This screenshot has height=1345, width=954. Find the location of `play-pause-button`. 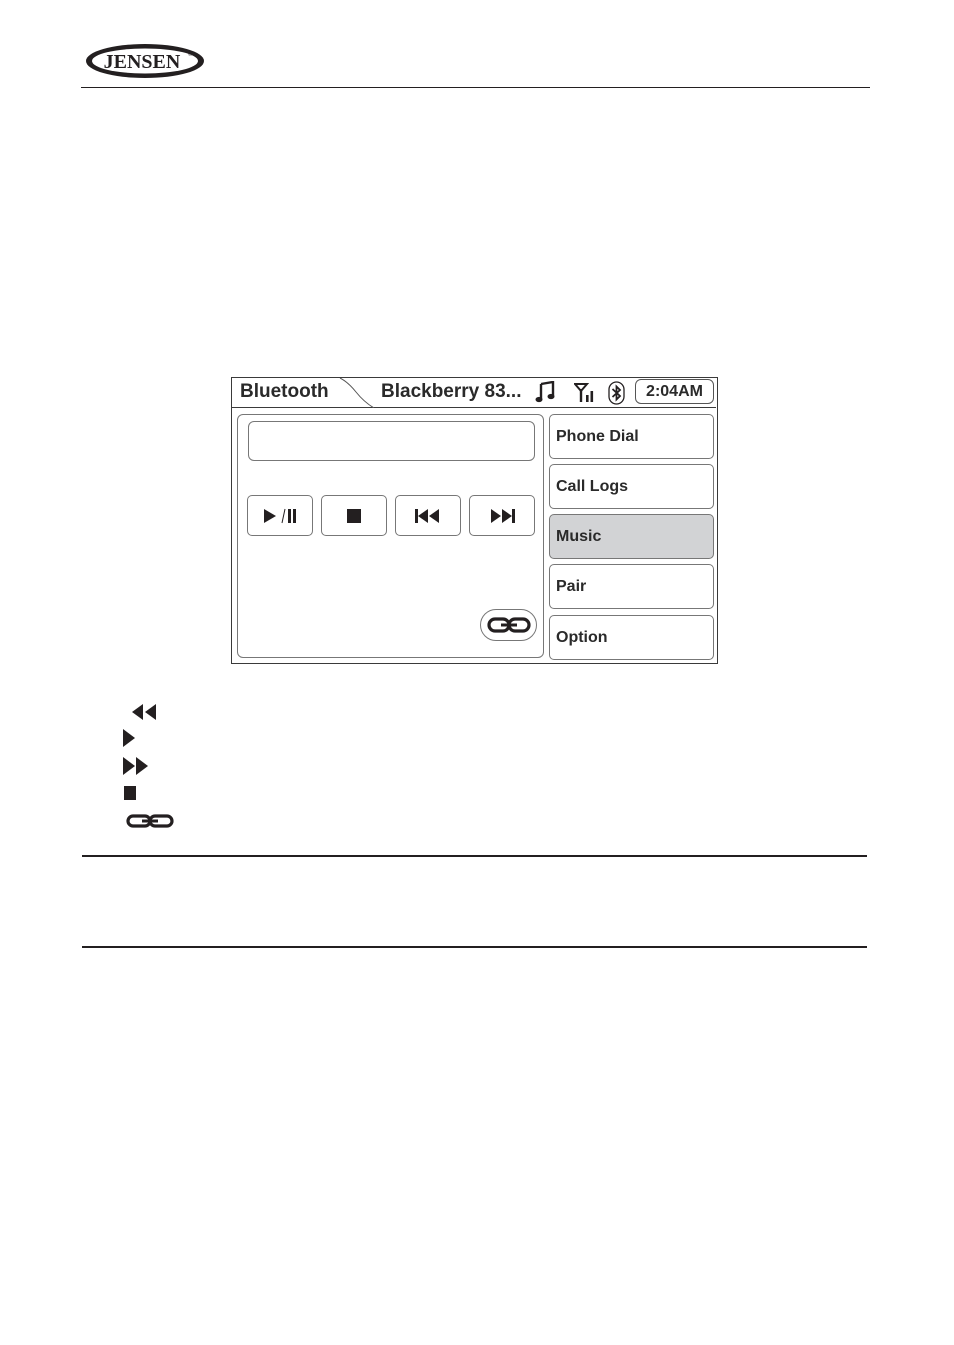

play-pause-button is located at coordinates (280, 515).